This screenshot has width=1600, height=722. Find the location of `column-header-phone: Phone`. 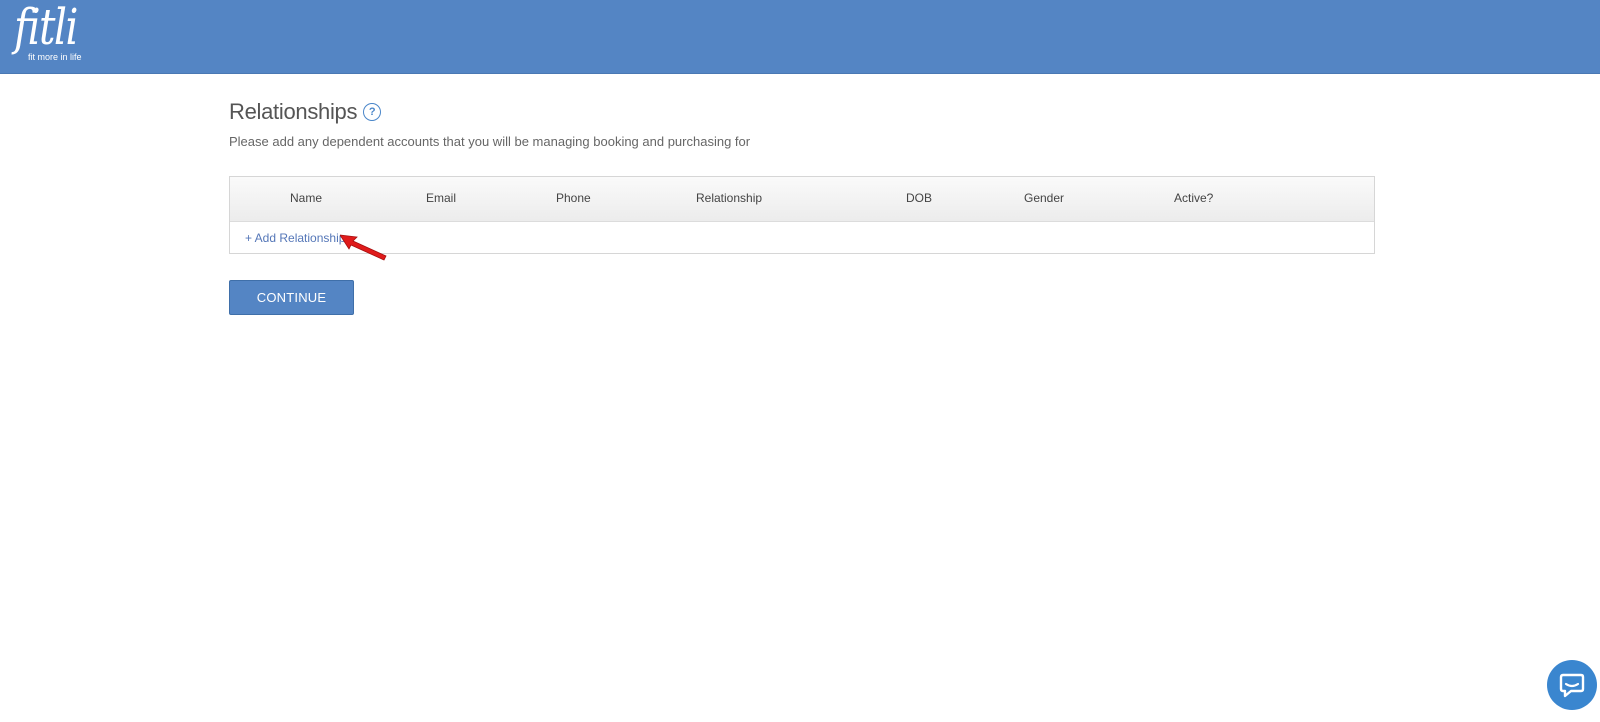

column-header-phone: Phone is located at coordinates (573, 198).